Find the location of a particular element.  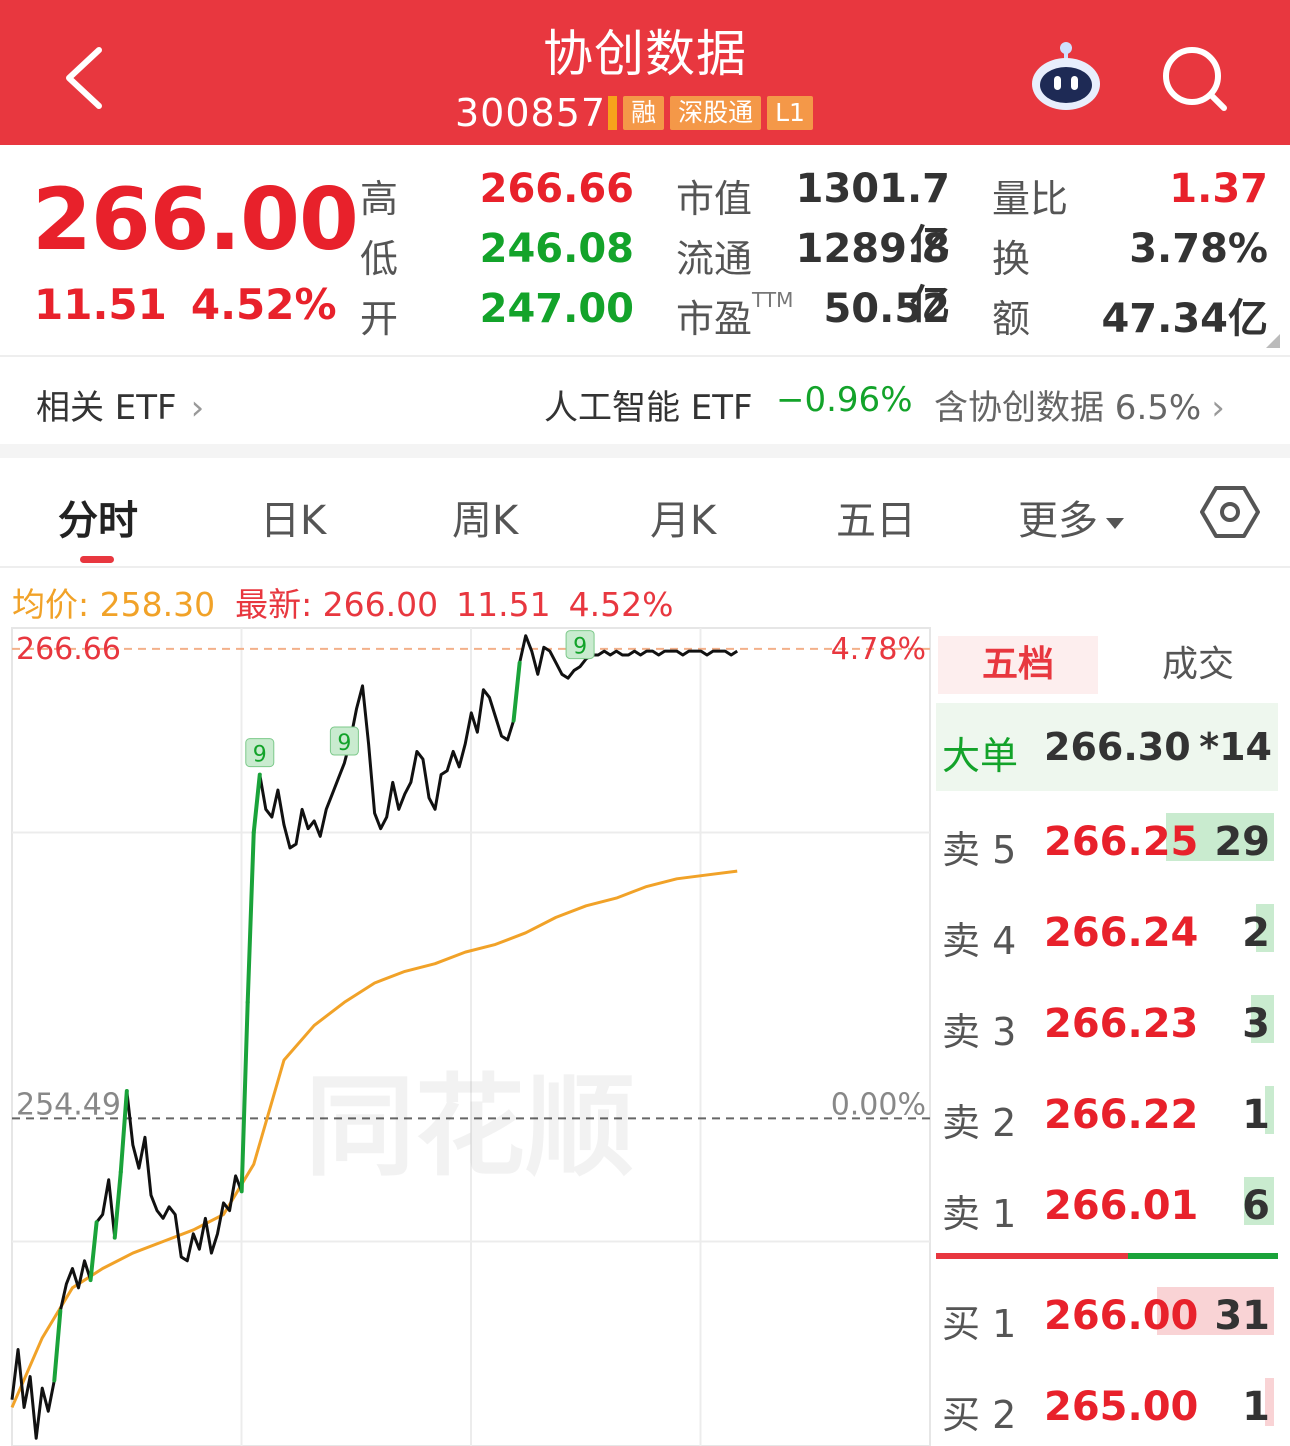

float-label: 流通 is located at coordinates (714, 259).